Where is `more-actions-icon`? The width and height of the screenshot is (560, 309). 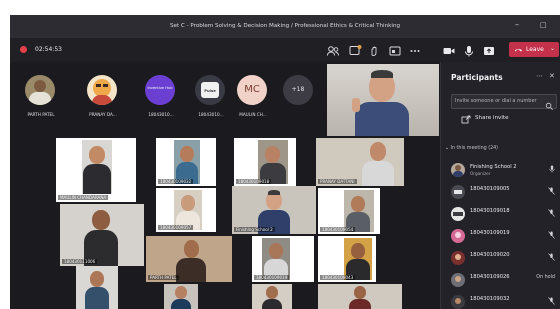
more-actions-icon is located at coordinates (415, 50).